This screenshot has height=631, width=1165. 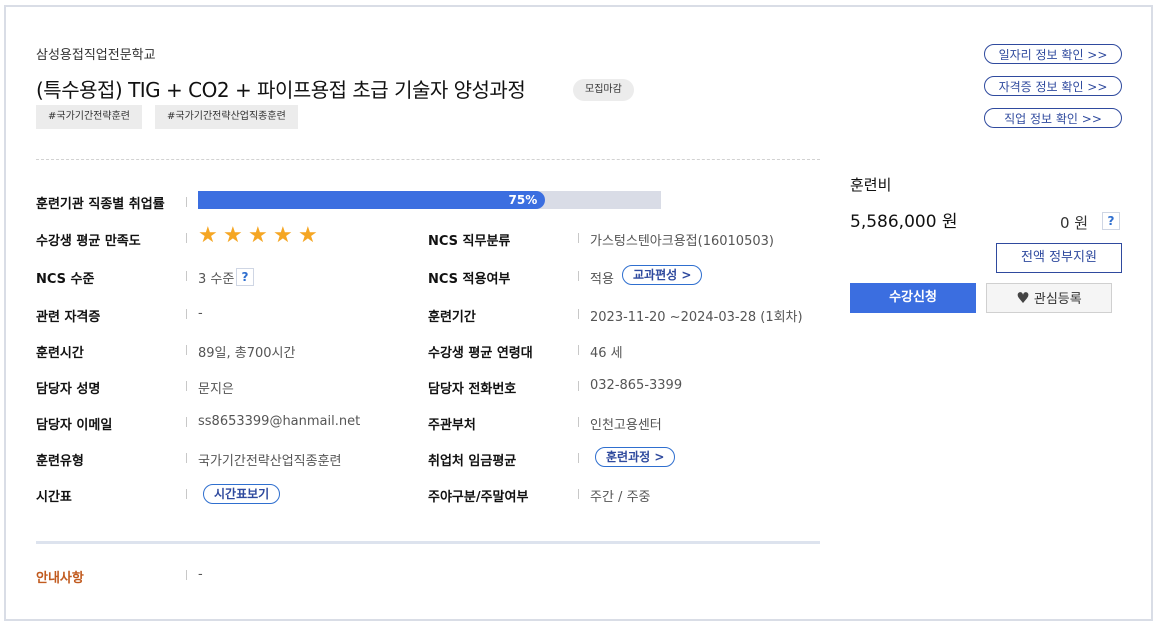 I want to click on cert-label: 관련 자격증, so click(x=68, y=317).